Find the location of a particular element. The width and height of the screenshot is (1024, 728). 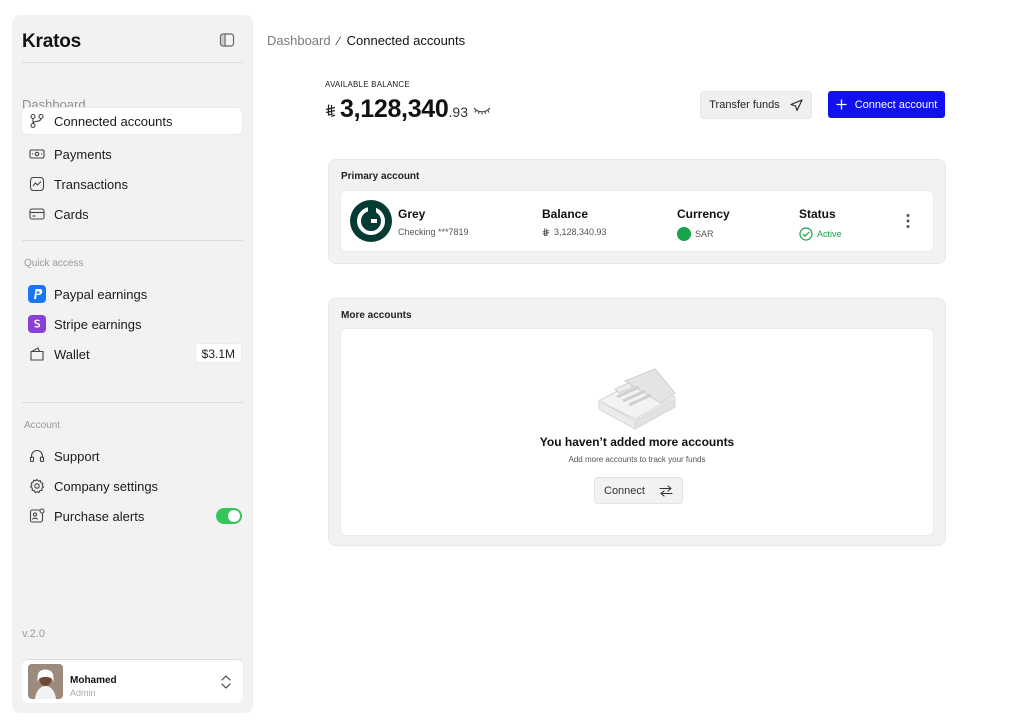

sidebar-header: Kratos is located at coordinates (132, 47).